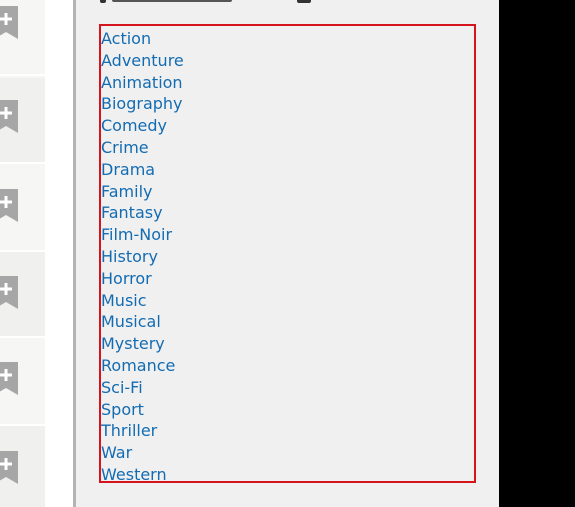 Image resolution: width=575 pixels, height=507 pixels. Describe the element at coordinates (59, 253) in the screenshot. I see `rail-gap` at that location.